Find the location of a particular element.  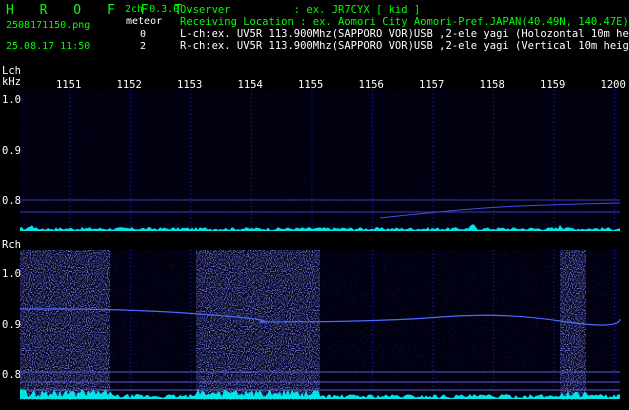

rch-ytick-2: 0.9 is located at coordinates (11, 325).